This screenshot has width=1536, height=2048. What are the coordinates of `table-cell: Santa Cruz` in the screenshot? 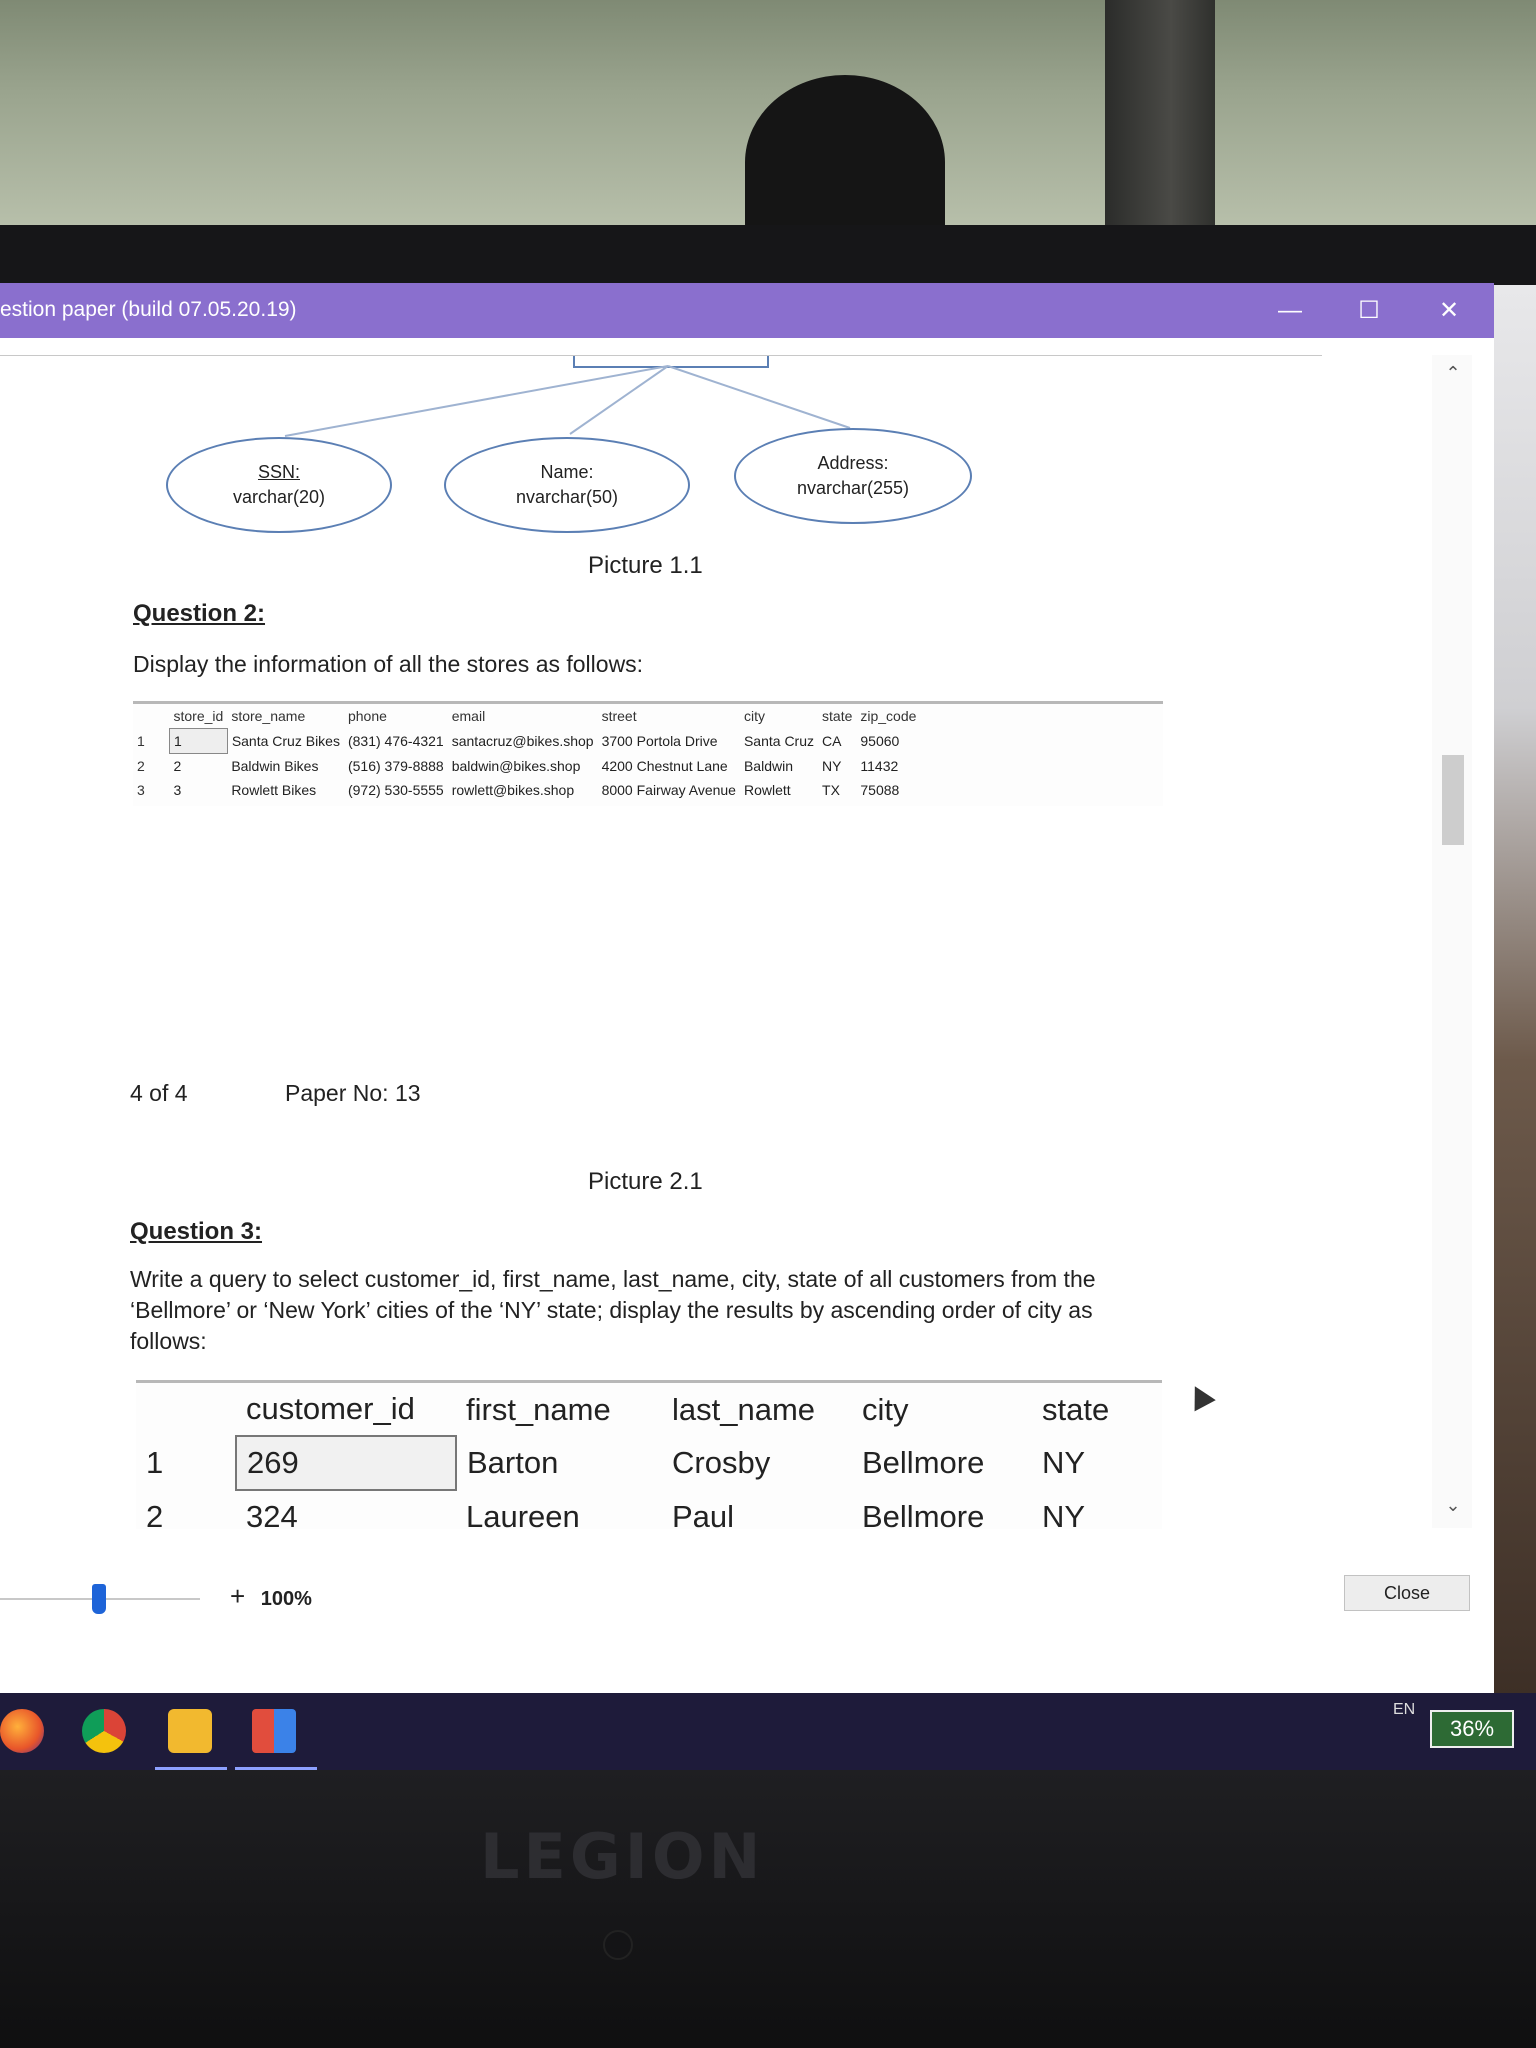 It's located at (779, 741).